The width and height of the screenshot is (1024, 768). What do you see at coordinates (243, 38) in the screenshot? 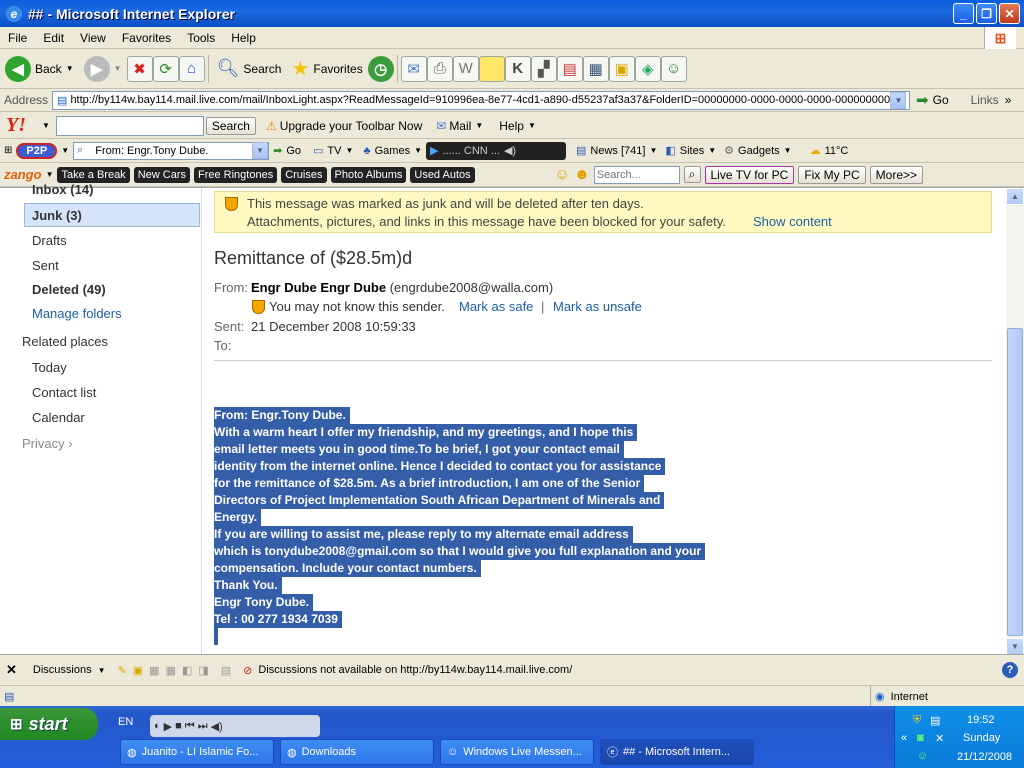
I see `menu-help: Help` at bounding box center [243, 38].